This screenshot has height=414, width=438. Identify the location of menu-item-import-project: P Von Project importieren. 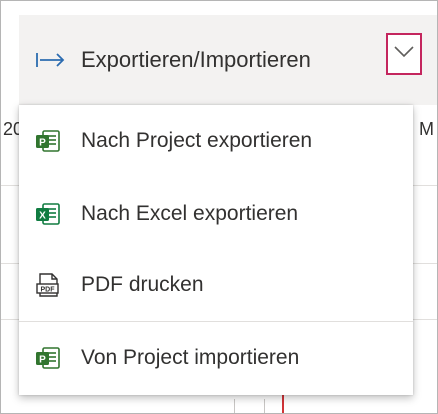
(216, 358).